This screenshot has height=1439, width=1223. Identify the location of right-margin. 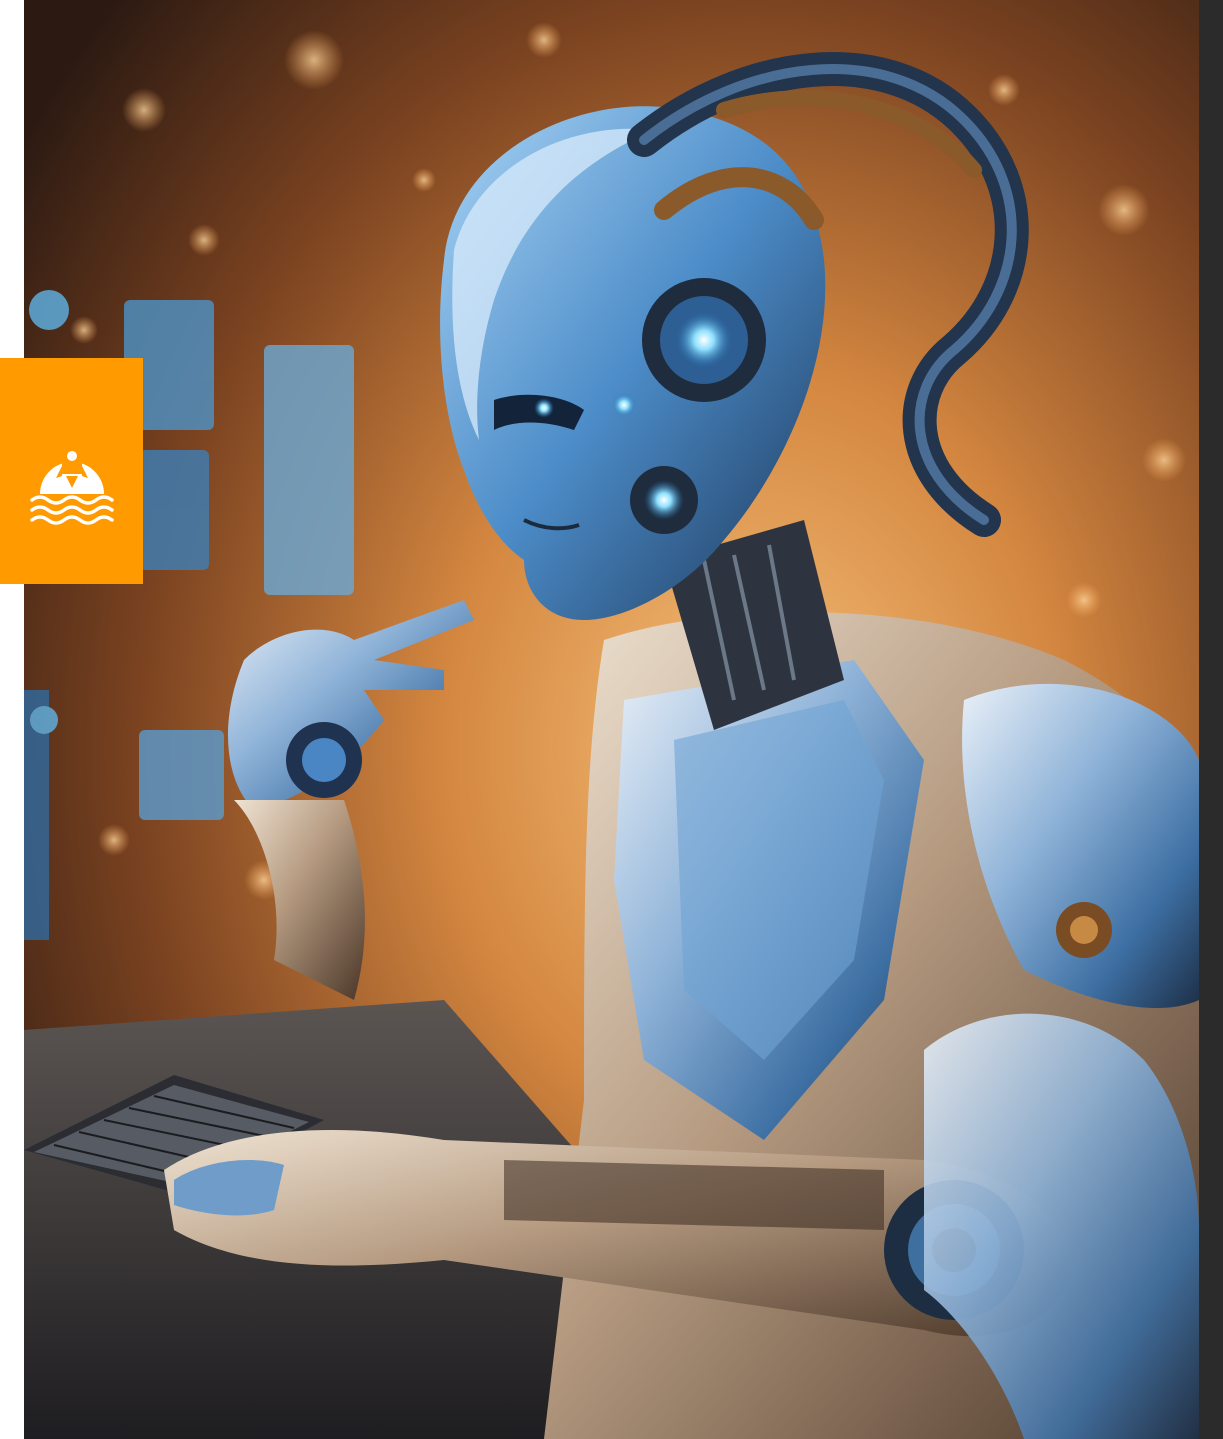
(1211, 719).